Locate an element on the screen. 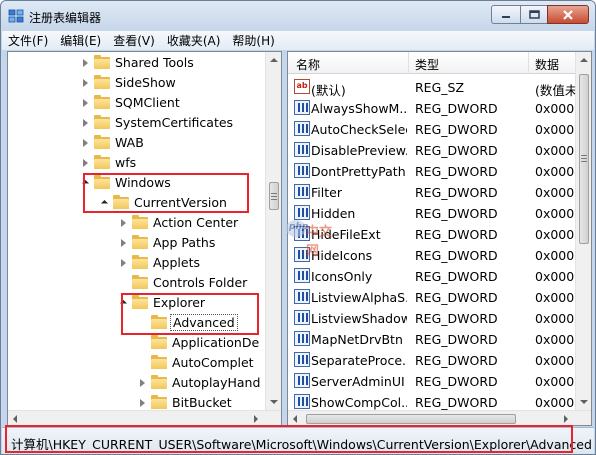 The height and width of the screenshot is (455, 596). tree-item: SideShow is located at coordinates (139, 83).